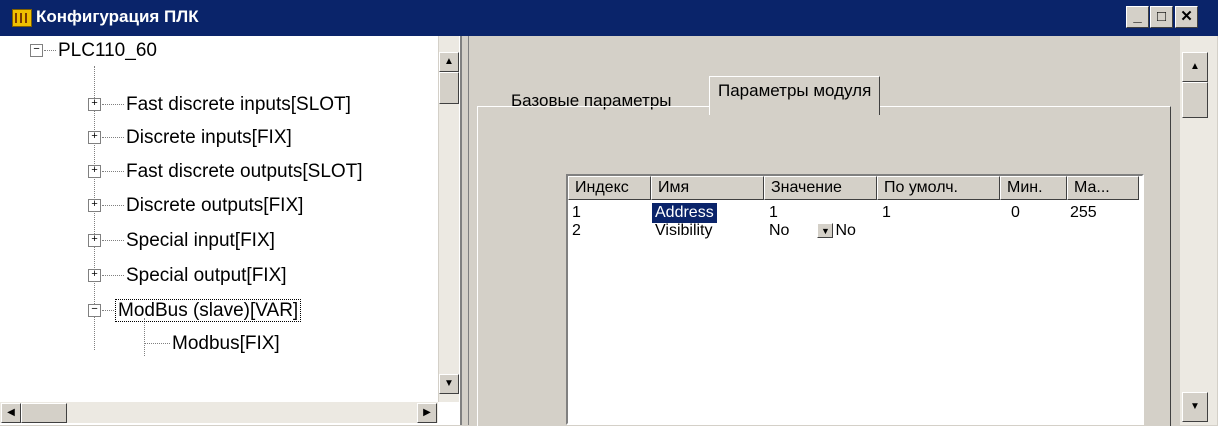 Image resolution: width=1218 pixels, height=426 pixels. Describe the element at coordinates (1015, 212) in the screenshot. I see `table-cell-min: 0` at that location.